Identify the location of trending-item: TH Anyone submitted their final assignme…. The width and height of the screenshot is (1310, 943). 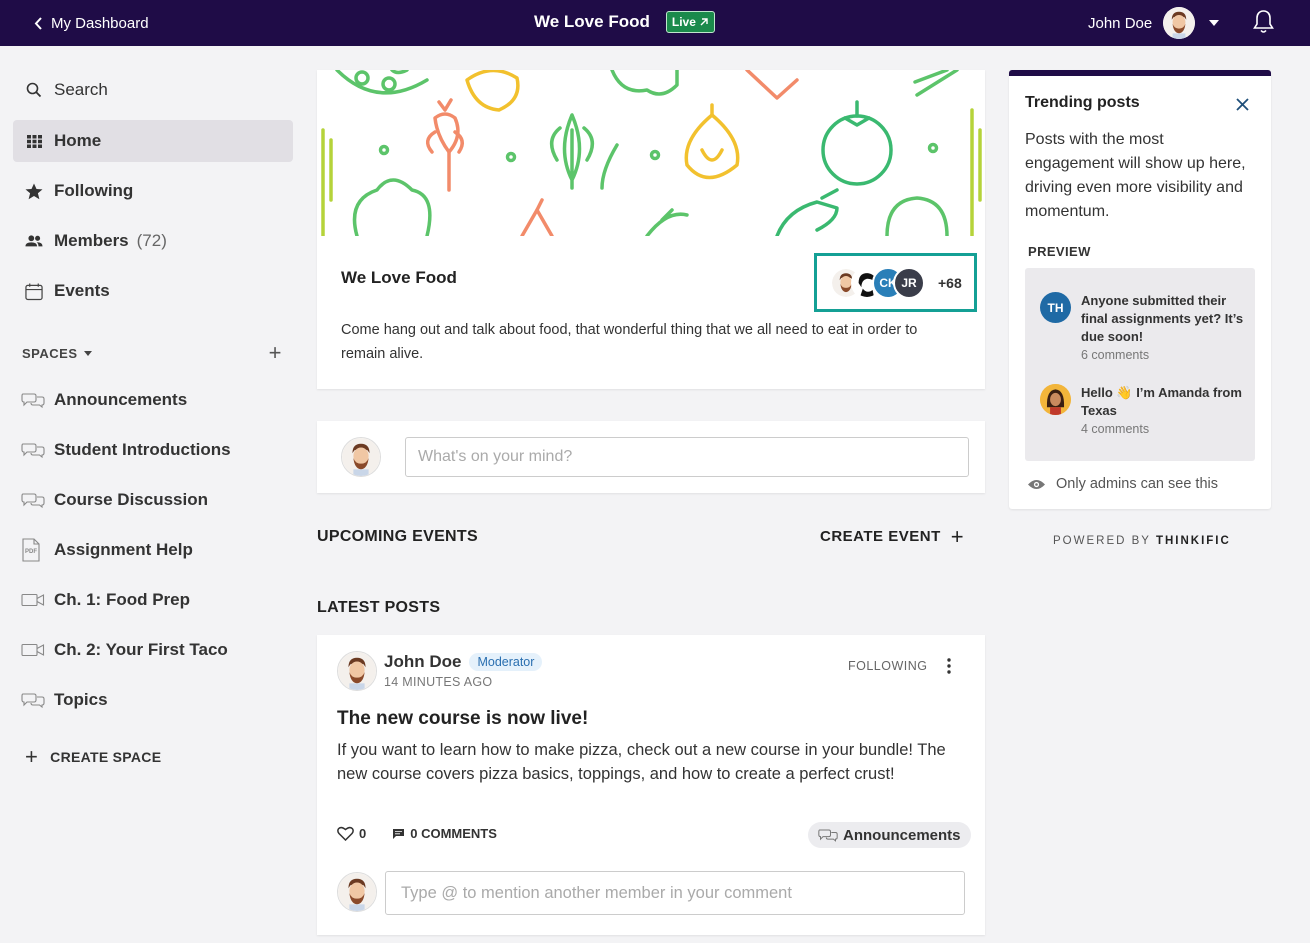
(1143, 328).